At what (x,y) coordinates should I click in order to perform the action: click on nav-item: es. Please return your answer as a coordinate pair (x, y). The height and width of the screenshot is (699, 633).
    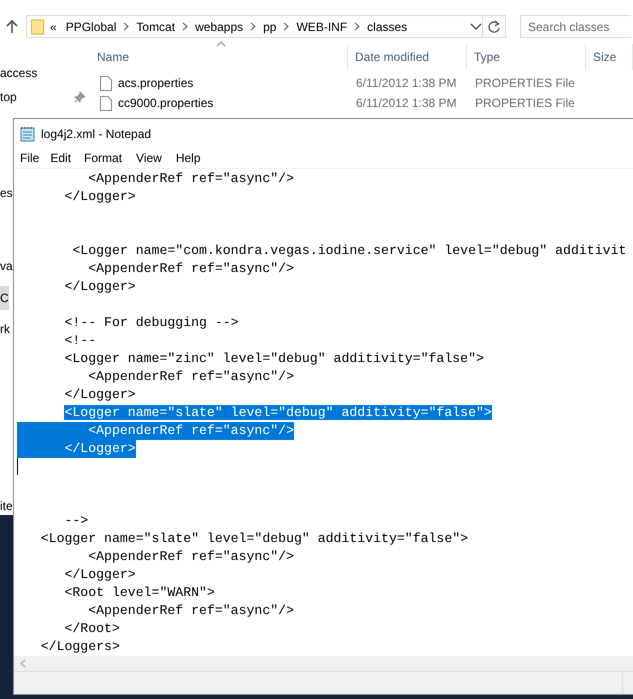
    Looking at the image, I should click on (6, 193).